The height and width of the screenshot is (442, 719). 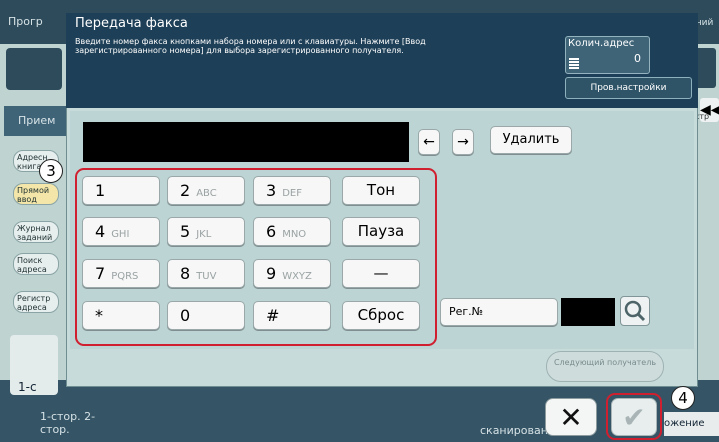 What do you see at coordinates (429, 142) in the screenshot?
I see `cursor-left-button: ←` at bounding box center [429, 142].